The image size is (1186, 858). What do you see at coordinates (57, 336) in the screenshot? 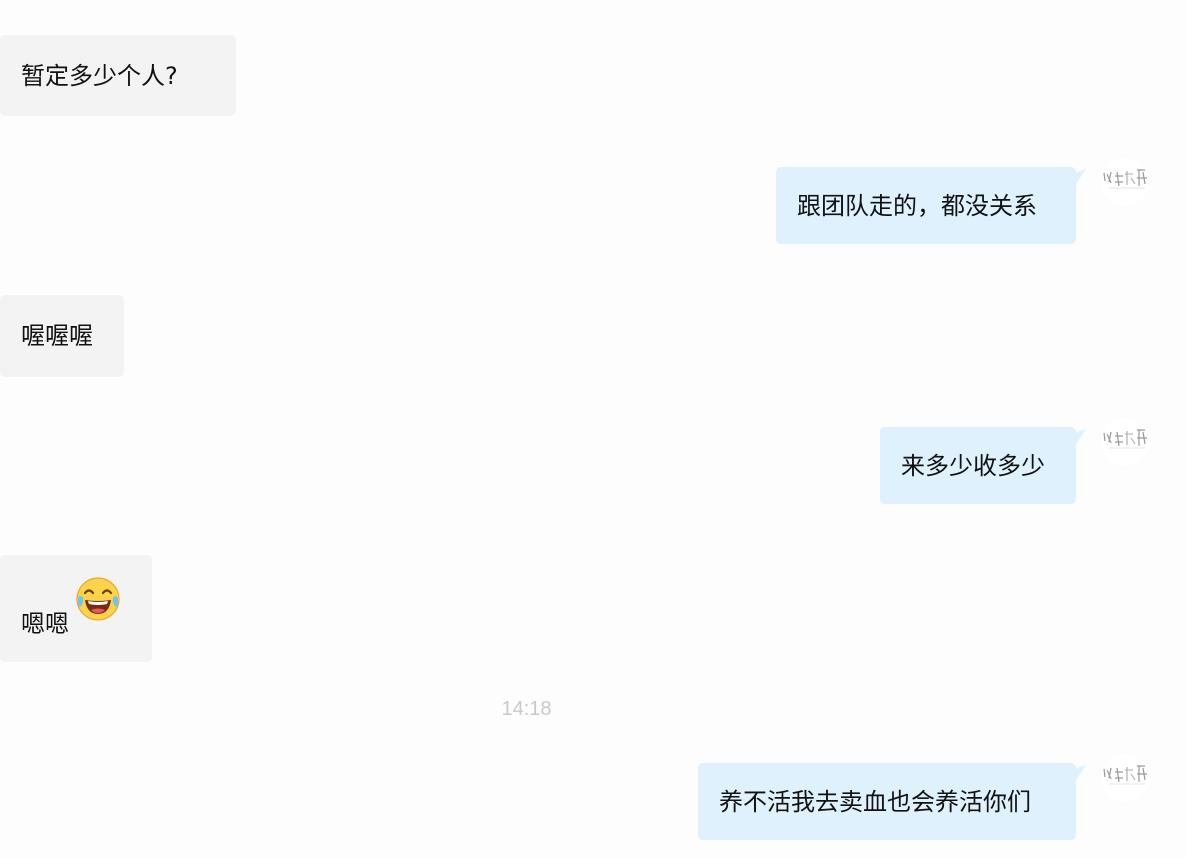
I see `message-text: 喔喔喔` at bounding box center [57, 336].